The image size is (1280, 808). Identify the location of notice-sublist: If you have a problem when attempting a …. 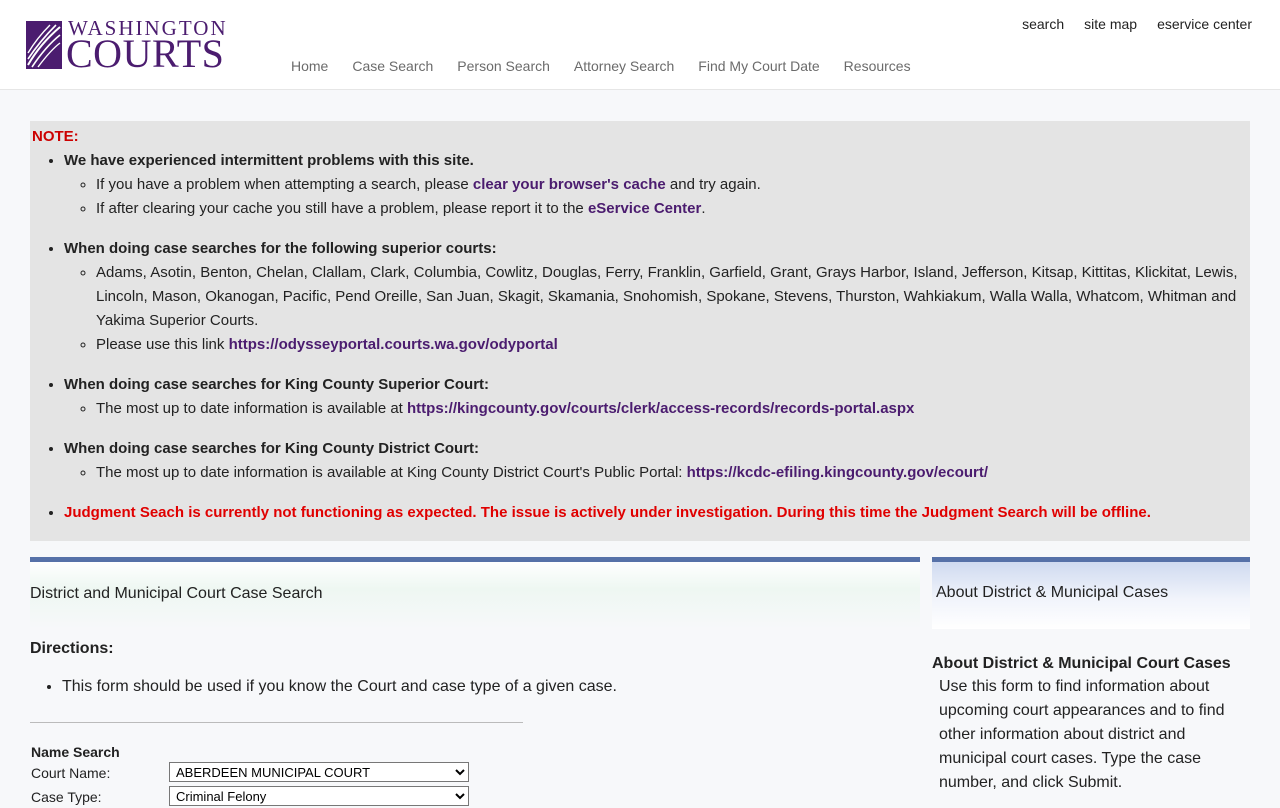
(652, 197).